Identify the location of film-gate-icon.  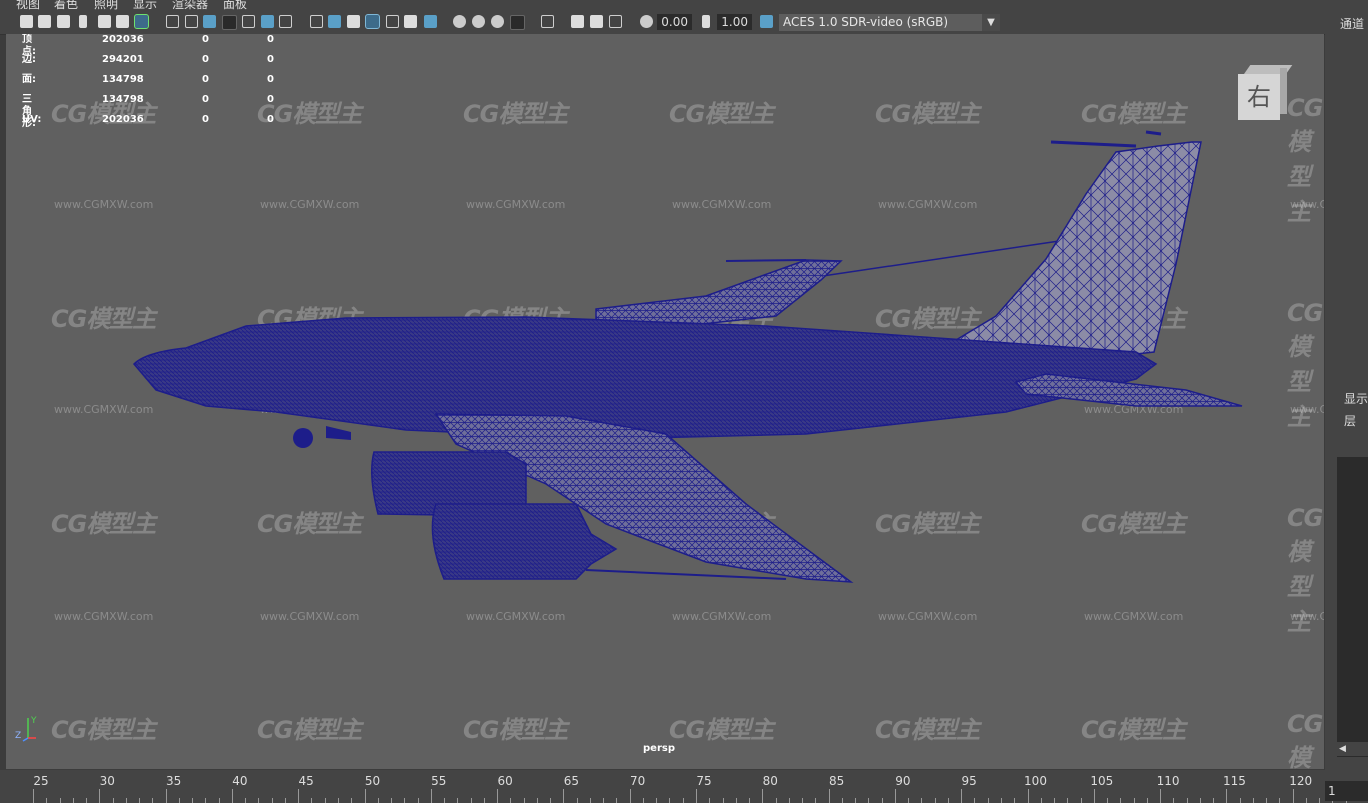
(191, 21).